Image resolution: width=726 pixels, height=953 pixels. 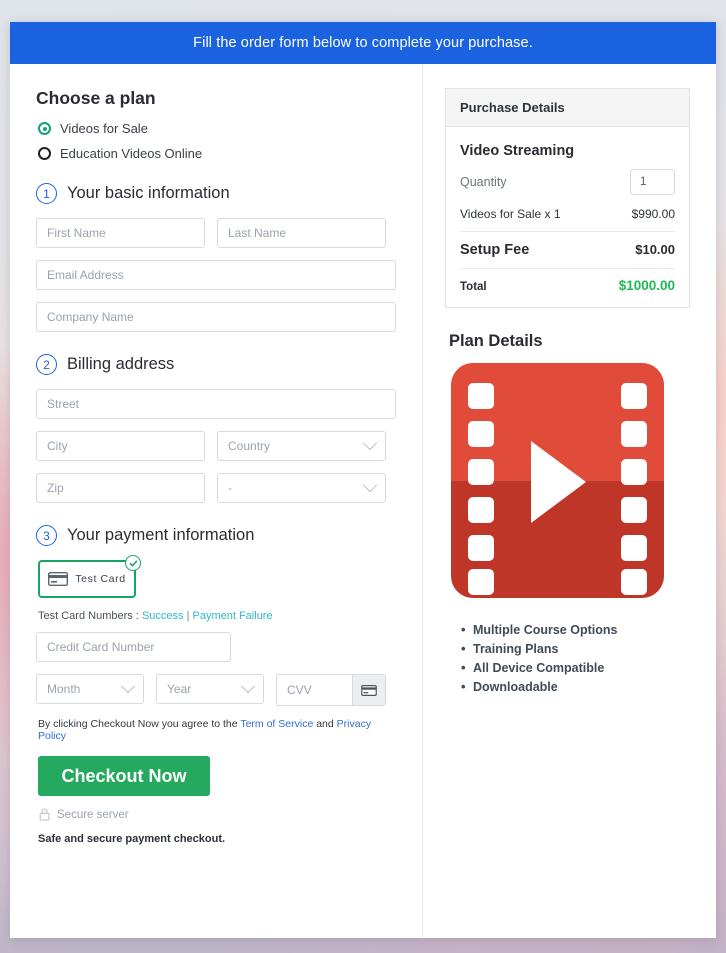 What do you see at coordinates (44, 153) in the screenshot?
I see `radio-unselected-icon` at bounding box center [44, 153].